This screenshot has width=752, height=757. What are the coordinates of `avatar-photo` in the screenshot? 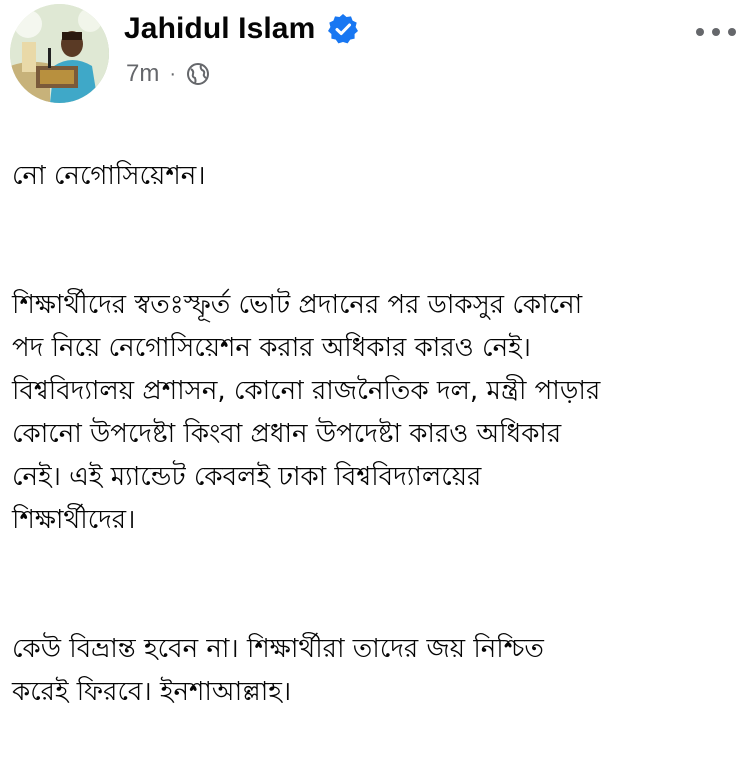 It's located at (59, 53).